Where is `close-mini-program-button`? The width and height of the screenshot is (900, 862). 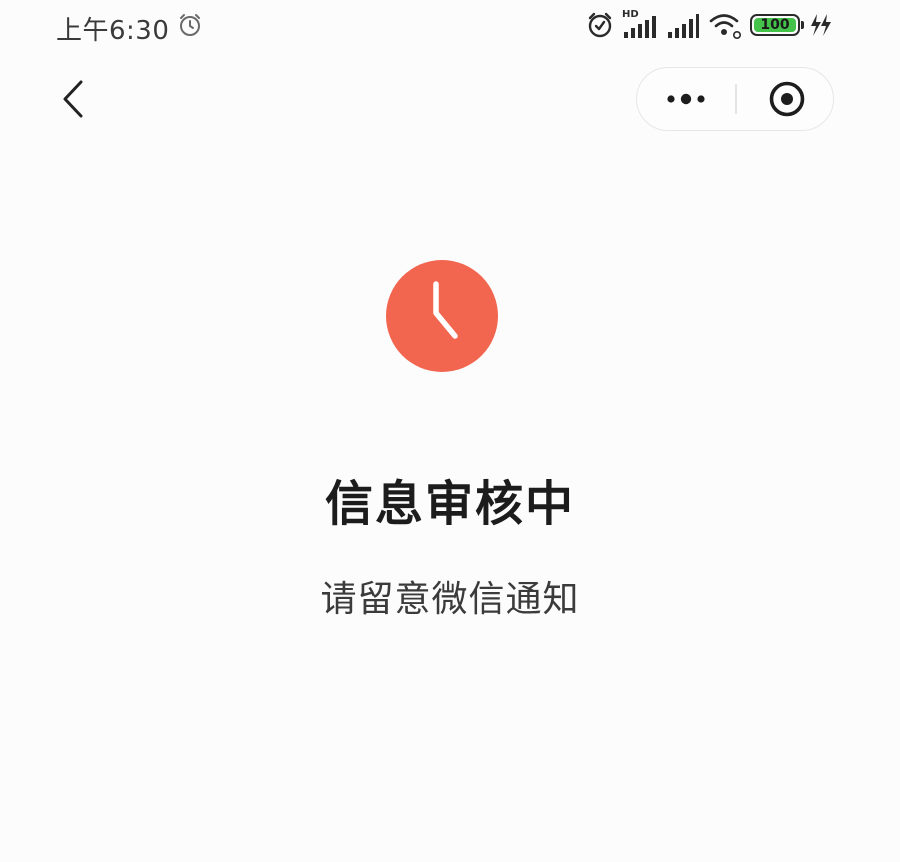
close-mini-program-button is located at coordinates (785, 99).